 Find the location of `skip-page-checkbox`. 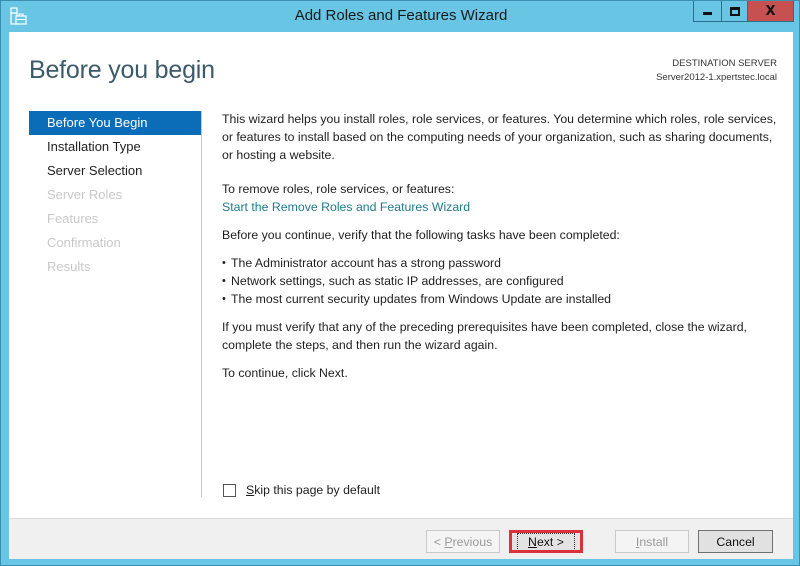

skip-page-checkbox is located at coordinates (229, 490).